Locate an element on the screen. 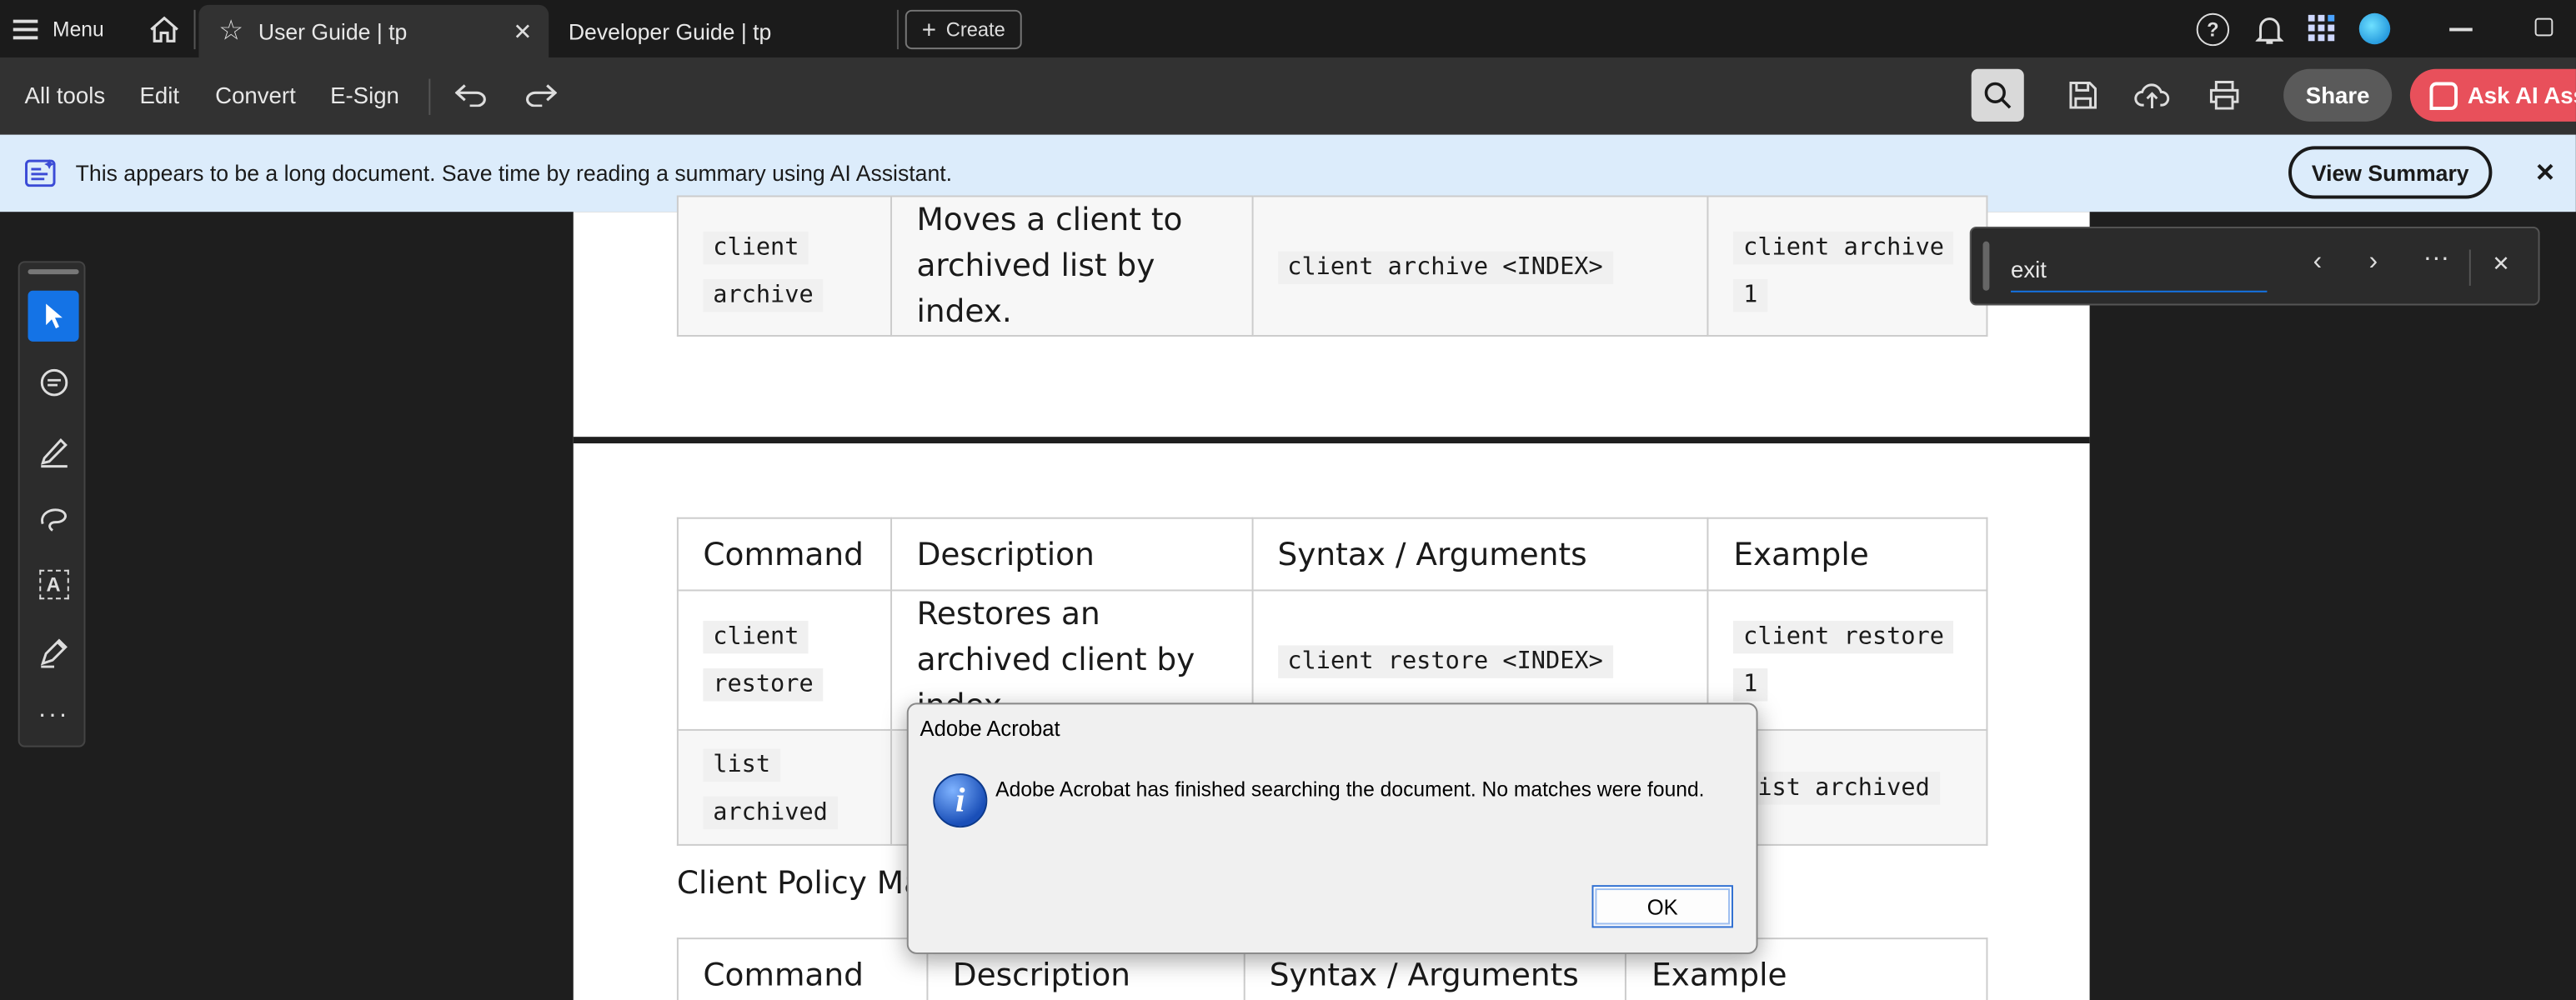 Image resolution: width=2576 pixels, height=1000 pixels. print-icon is located at coordinates (2224, 95).